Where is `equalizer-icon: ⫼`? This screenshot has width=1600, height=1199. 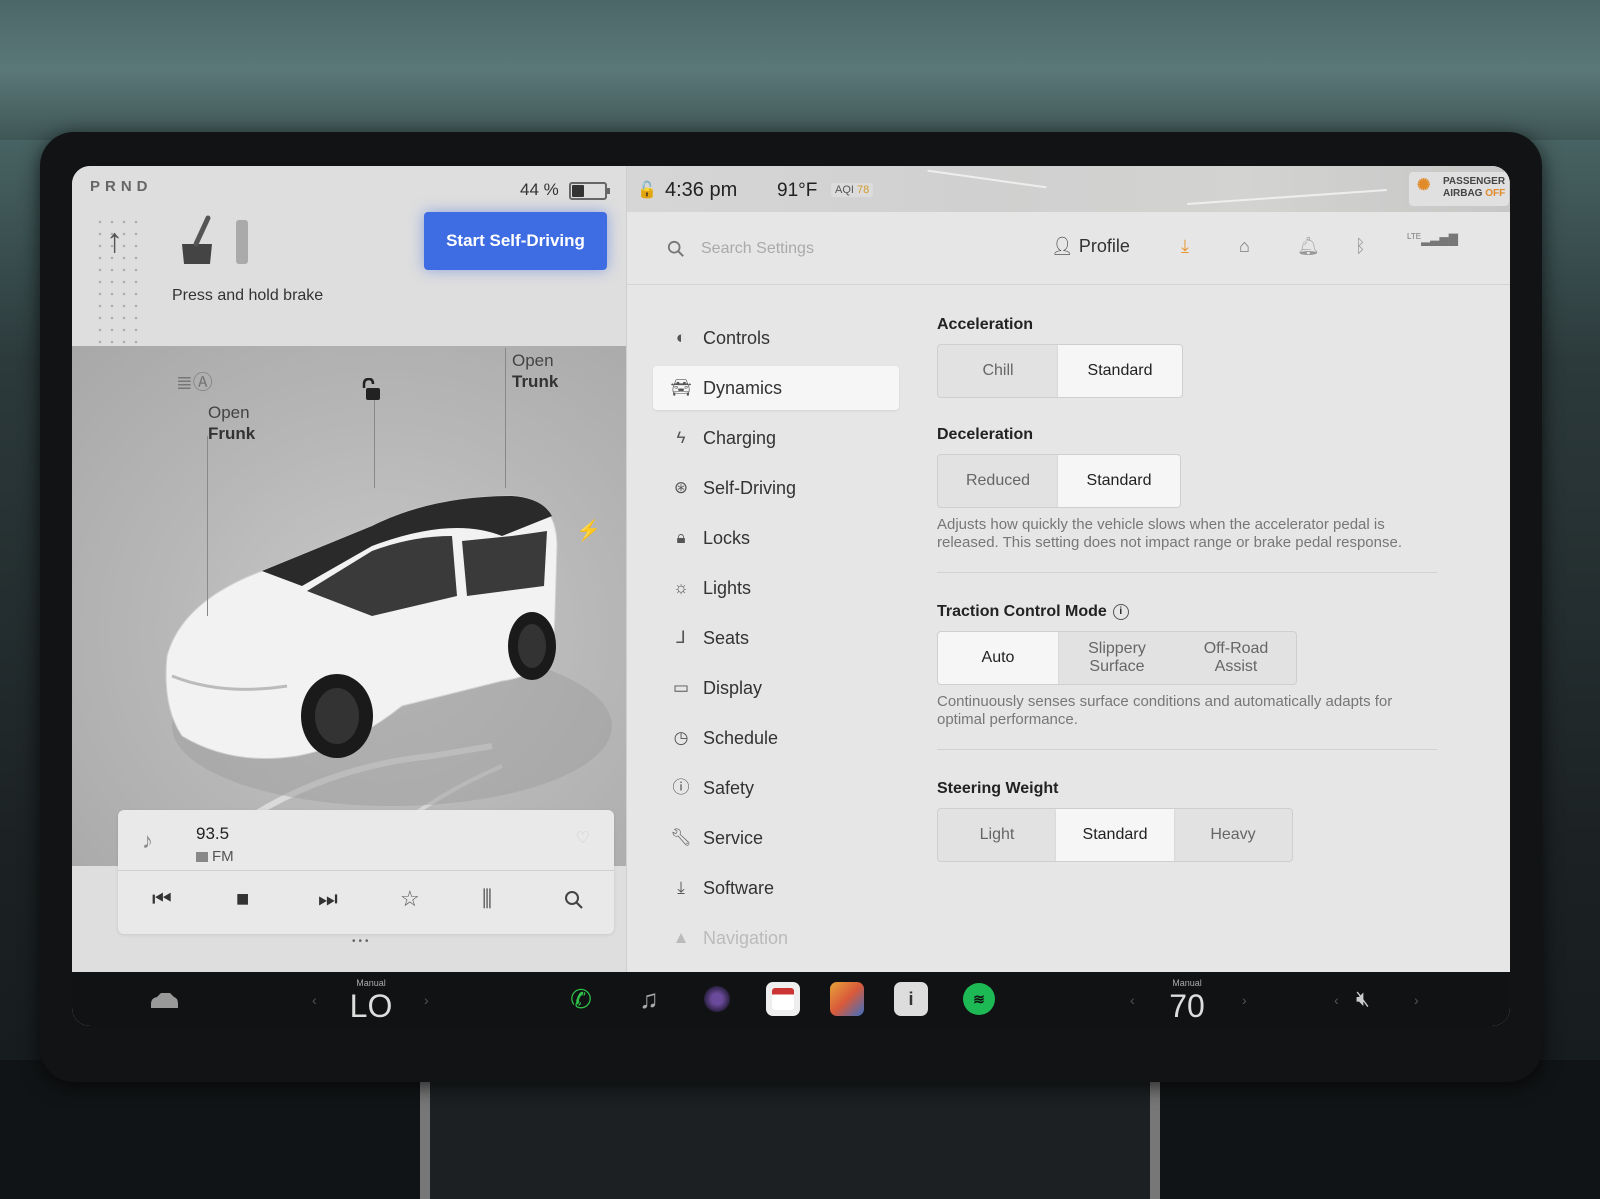
equalizer-icon: ⫼ is located at coordinates (487, 899).